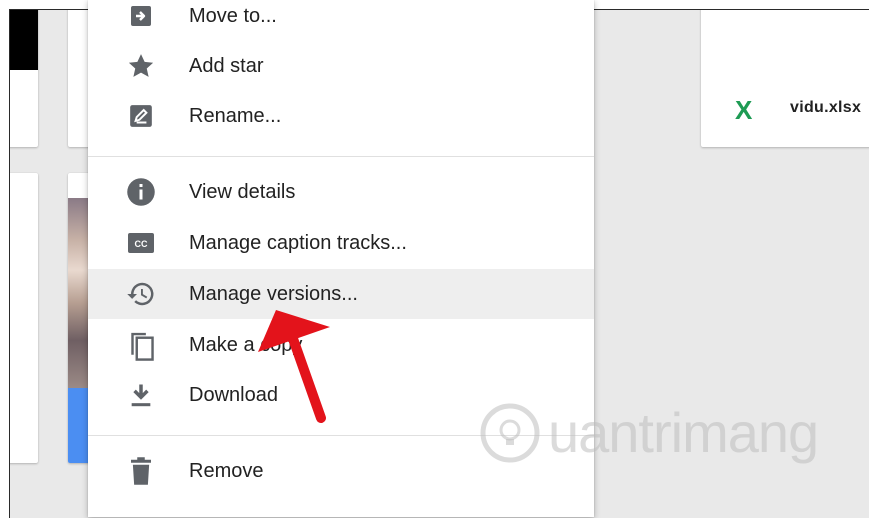  What do you see at coordinates (246, 344) in the screenshot?
I see `menu-item-label: Make a copy` at bounding box center [246, 344].